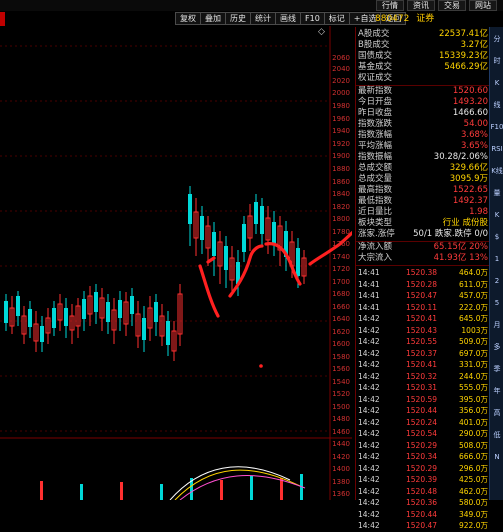 The image size is (503, 532). What do you see at coordinates (496, 303) in the screenshot?
I see `sidebar-btn: 5` at bounding box center [496, 303].